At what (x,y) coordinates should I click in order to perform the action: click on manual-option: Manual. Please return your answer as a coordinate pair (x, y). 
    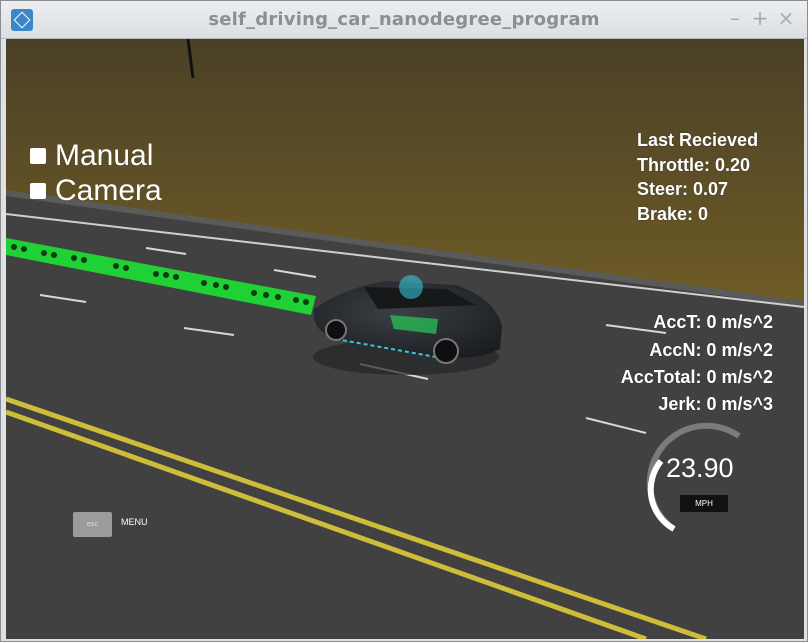
    Looking at the image, I should click on (91, 156).